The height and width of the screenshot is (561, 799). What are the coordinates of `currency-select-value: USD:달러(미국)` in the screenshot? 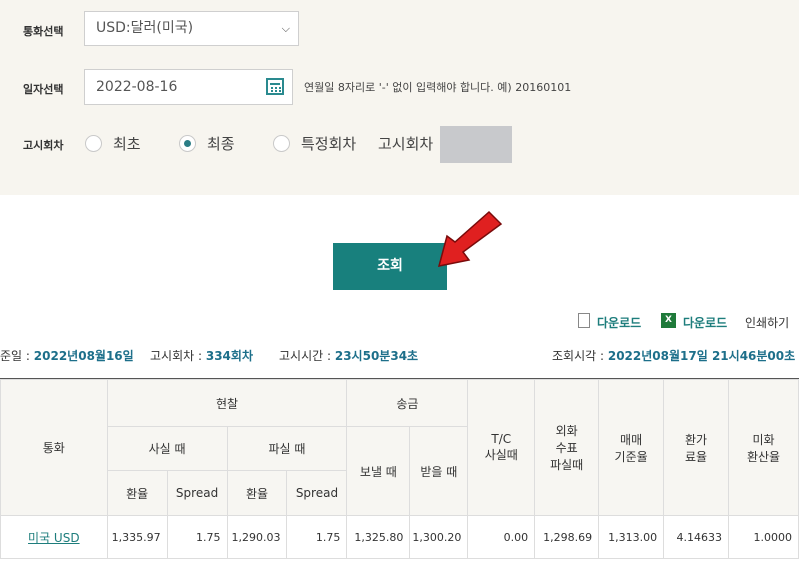 It's located at (145, 28).